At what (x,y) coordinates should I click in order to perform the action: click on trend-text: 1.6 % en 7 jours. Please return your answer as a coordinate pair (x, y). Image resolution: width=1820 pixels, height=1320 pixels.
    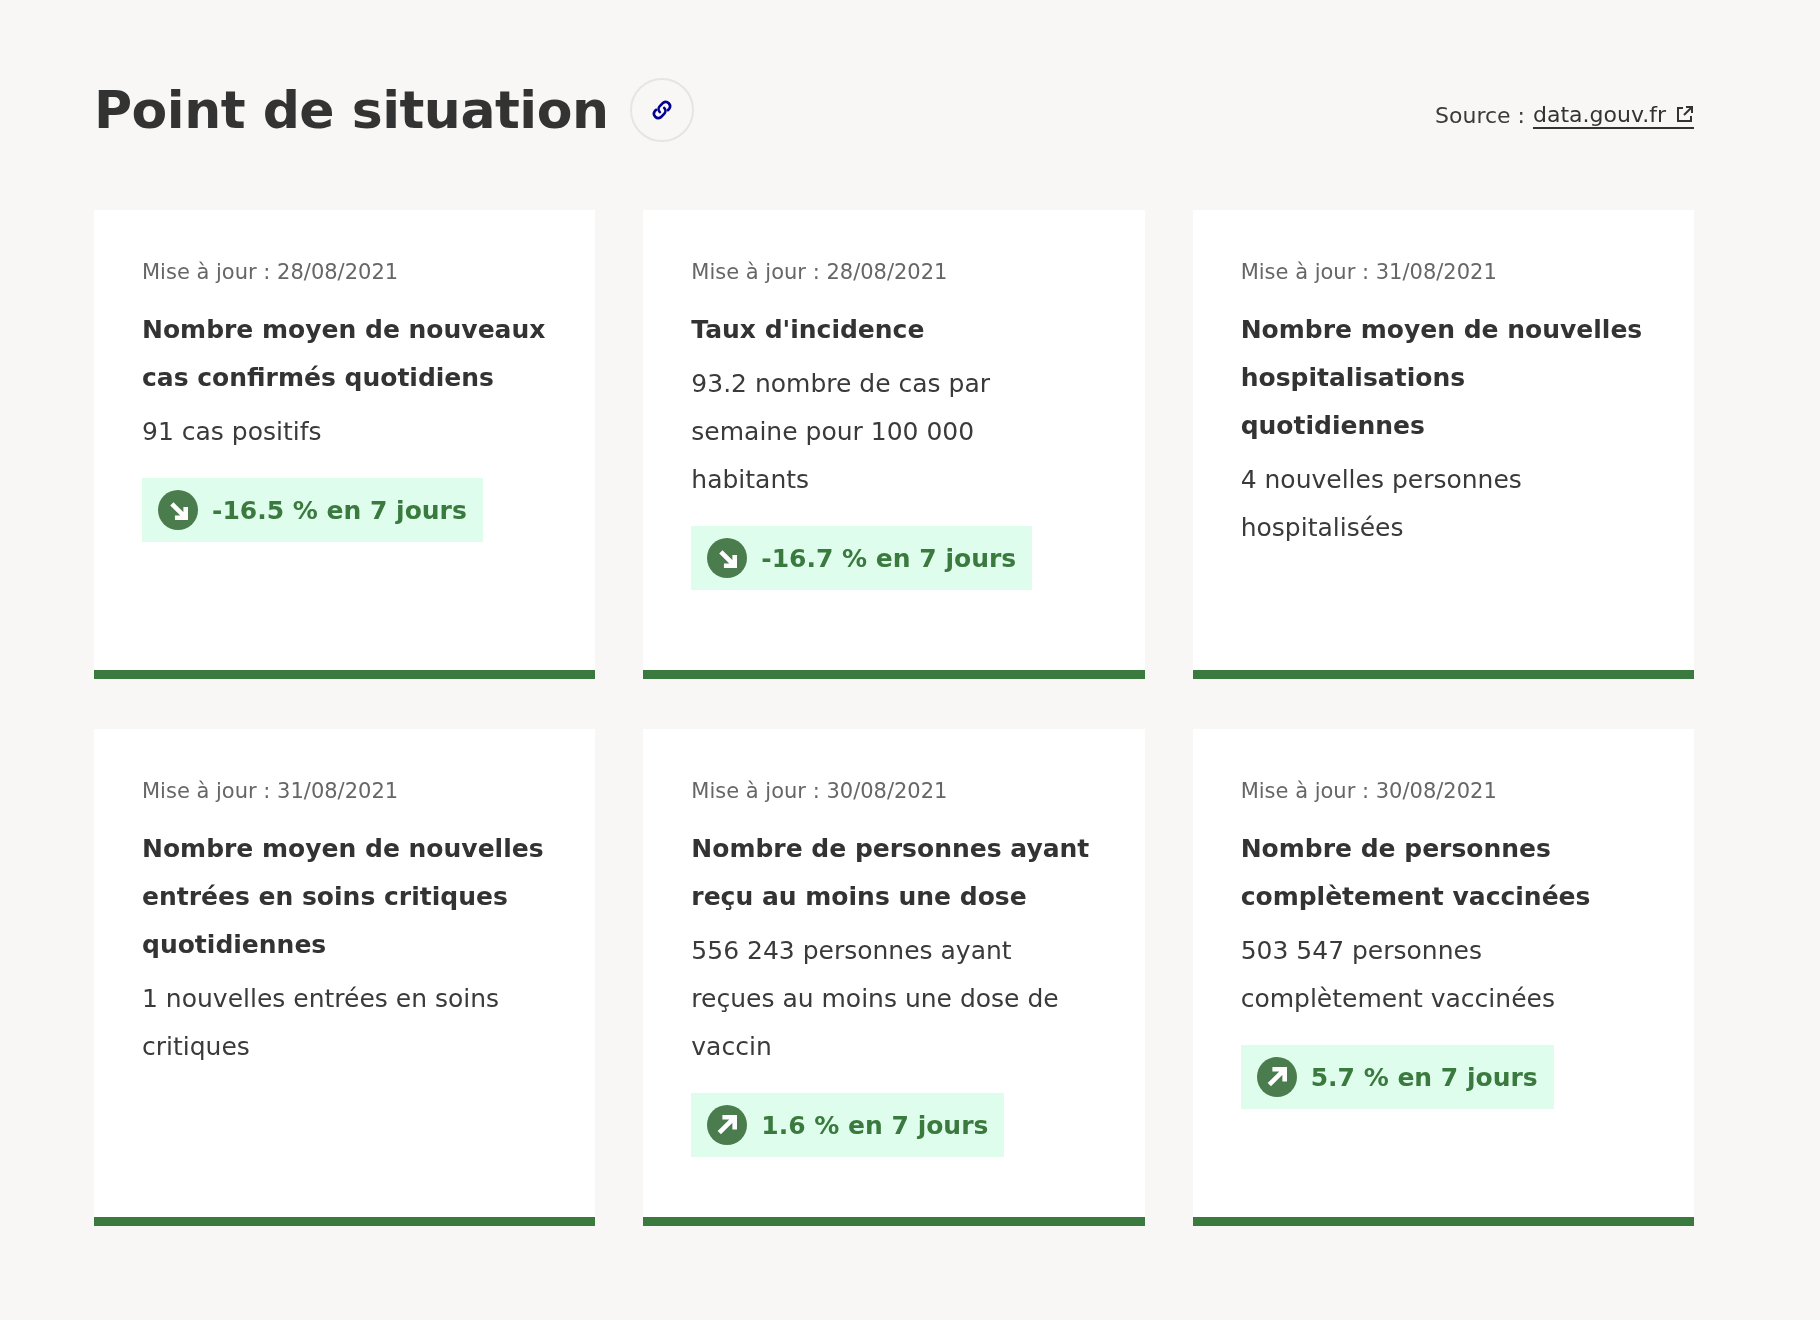
    Looking at the image, I should click on (875, 1125).